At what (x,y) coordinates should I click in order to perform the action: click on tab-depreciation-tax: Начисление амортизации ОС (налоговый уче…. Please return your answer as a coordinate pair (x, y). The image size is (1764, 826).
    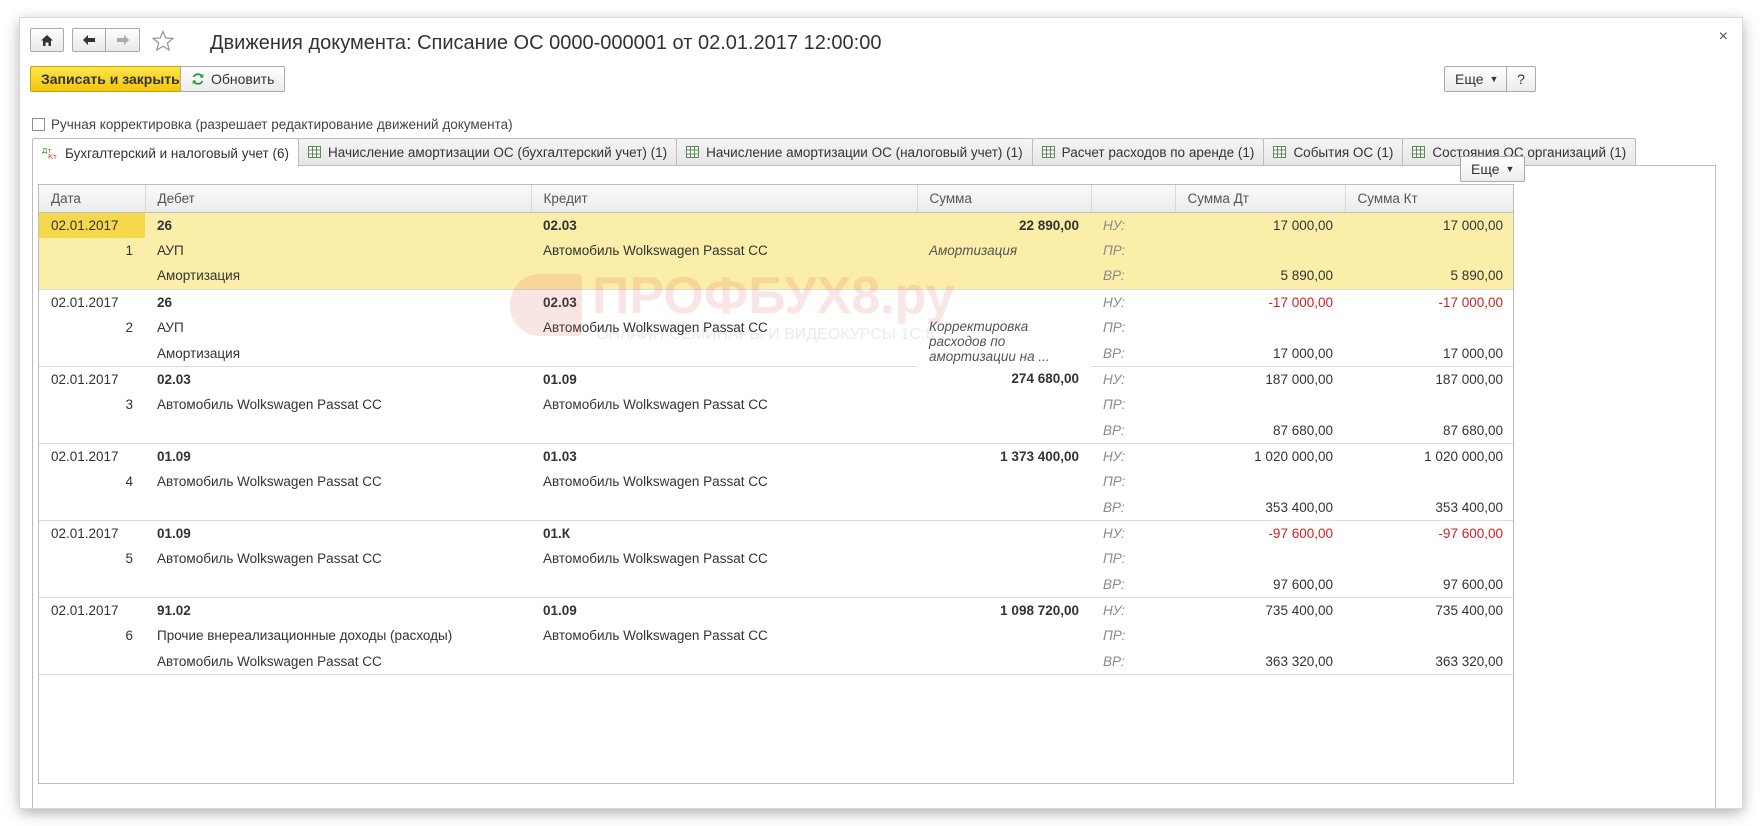
    Looking at the image, I should click on (854, 151).